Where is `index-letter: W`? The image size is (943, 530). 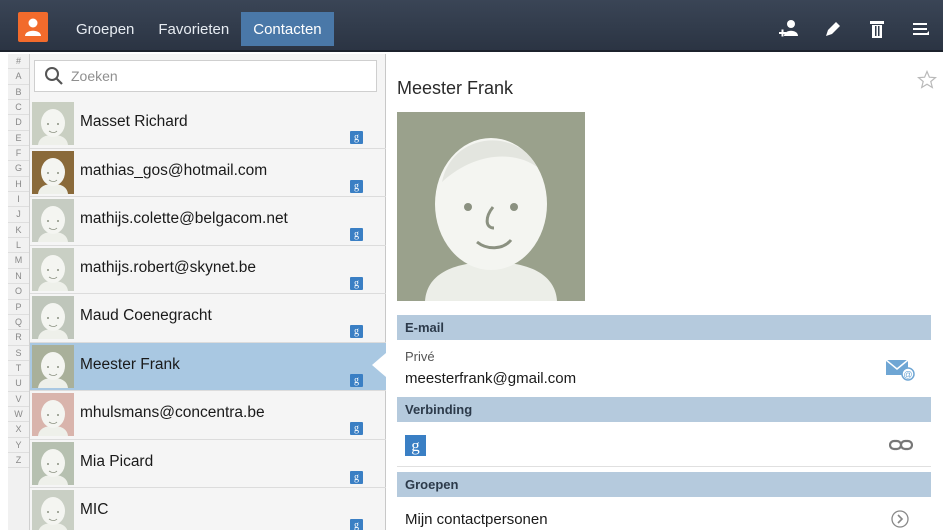
index-letter: W is located at coordinates (18, 415).